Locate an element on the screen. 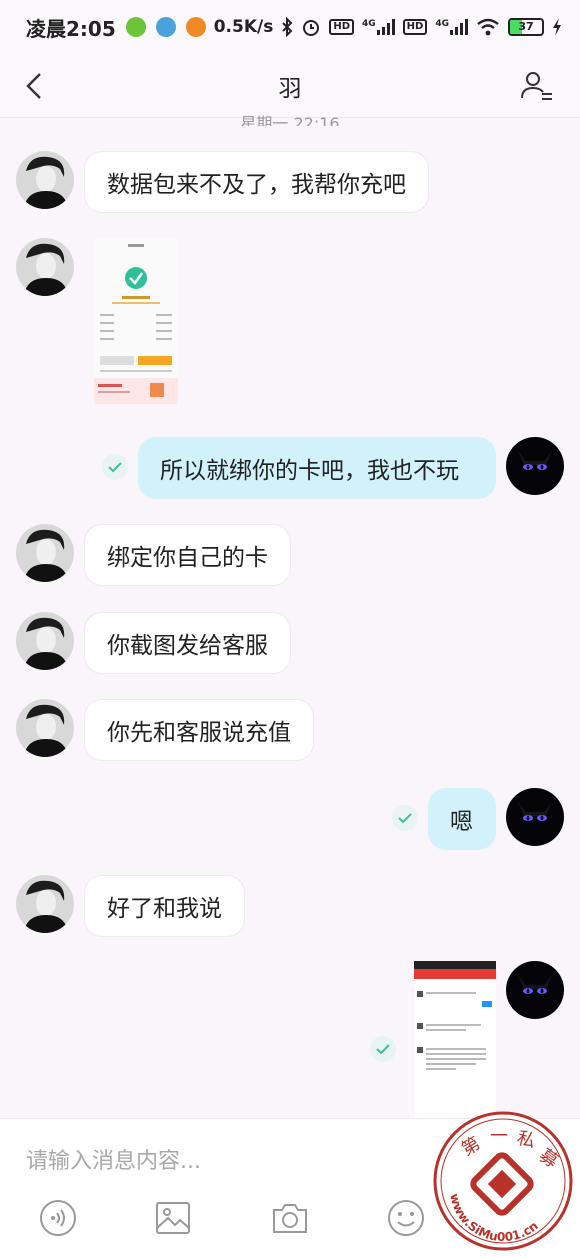 The width and height of the screenshot is (580, 1257). emoji-icon is located at coordinates (406, 1218).